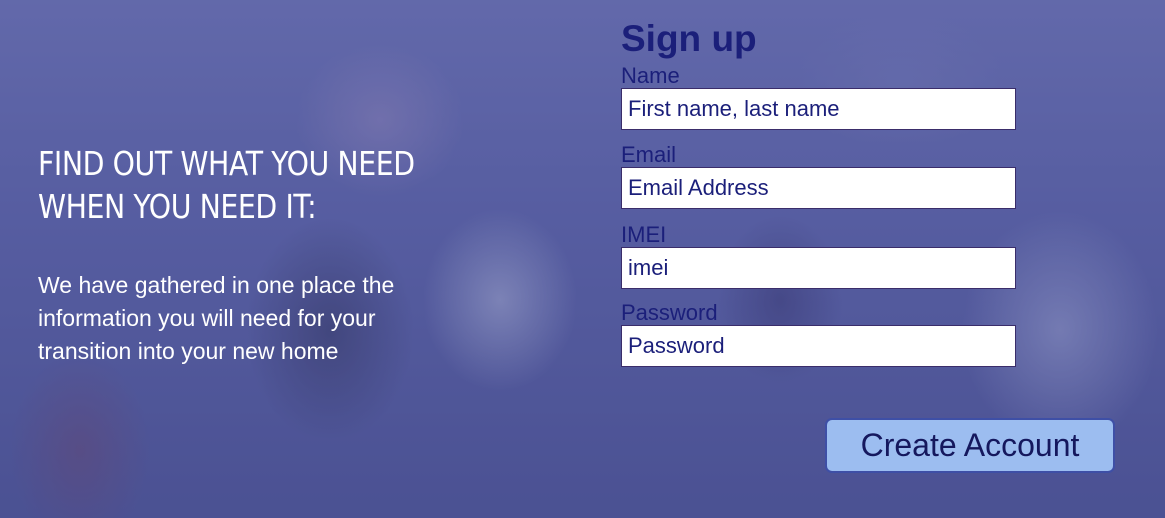 The height and width of the screenshot is (518, 1165). Describe the element at coordinates (818, 268) in the screenshot. I see `imei-input` at that location.